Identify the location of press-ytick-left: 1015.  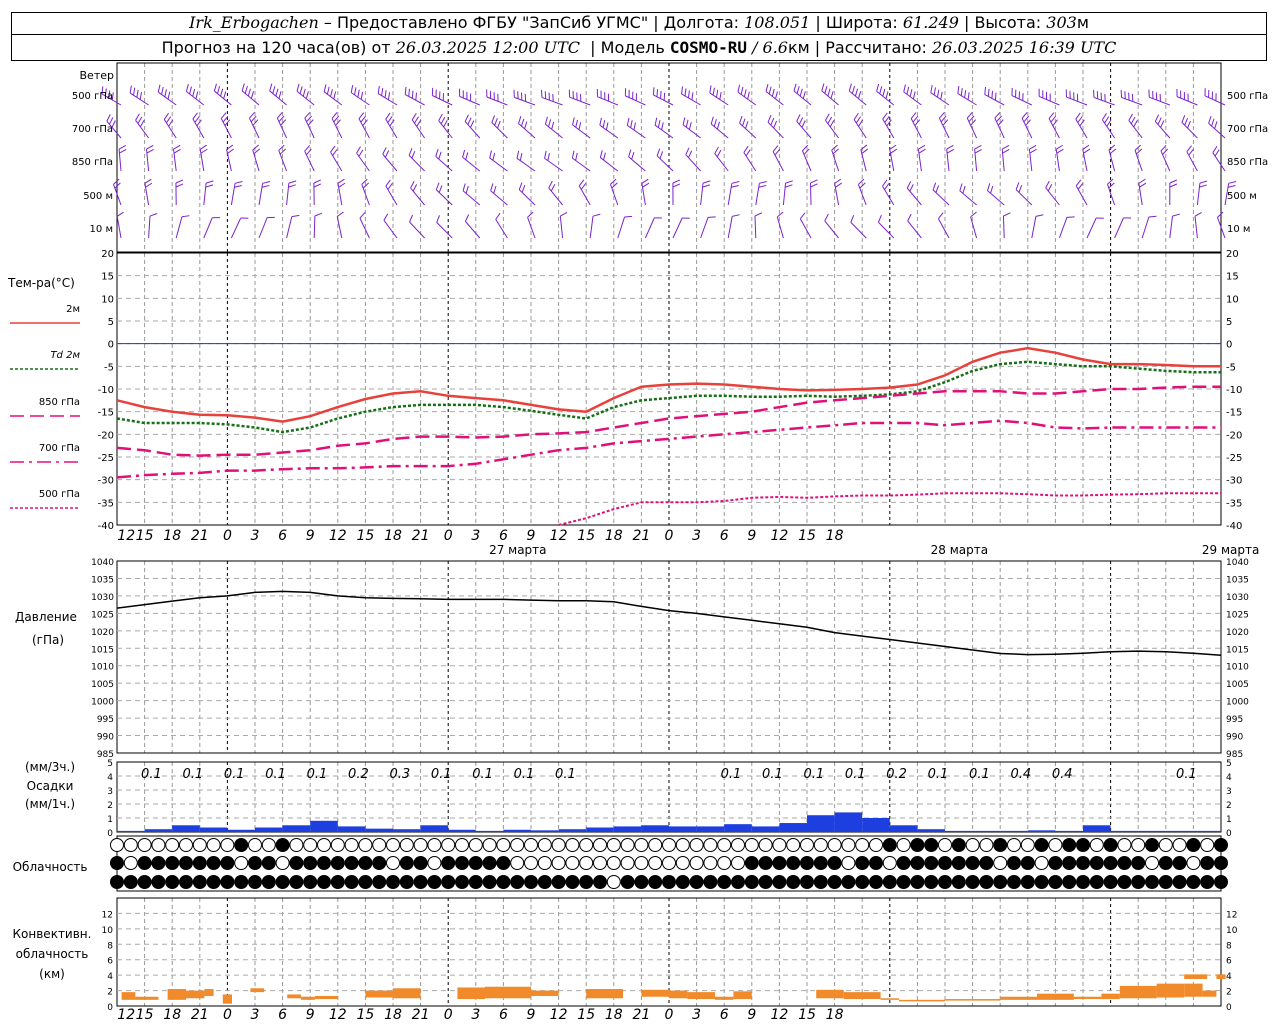
(102, 650).